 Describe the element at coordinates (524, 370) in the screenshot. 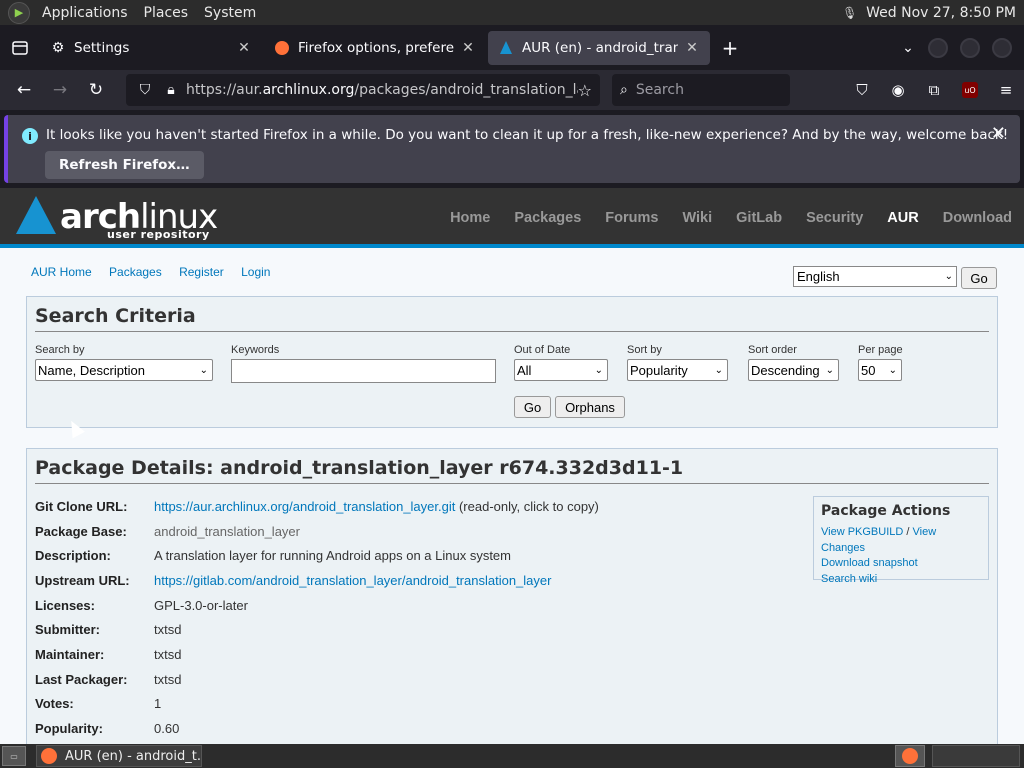

I see `out-of-date-value: All` at that location.